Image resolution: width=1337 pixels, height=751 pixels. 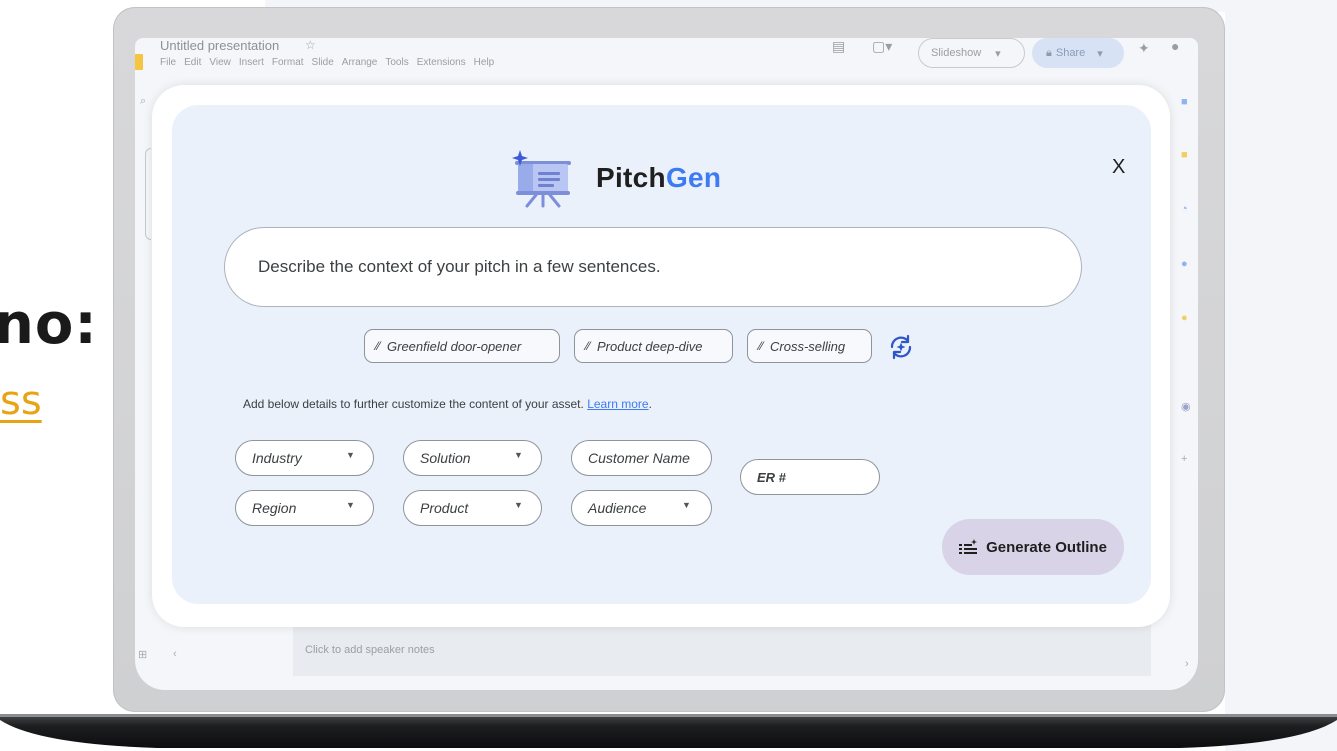 What do you see at coordinates (1118, 167) in the screenshot?
I see `close-button: X` at bounding box center [1118, 167].